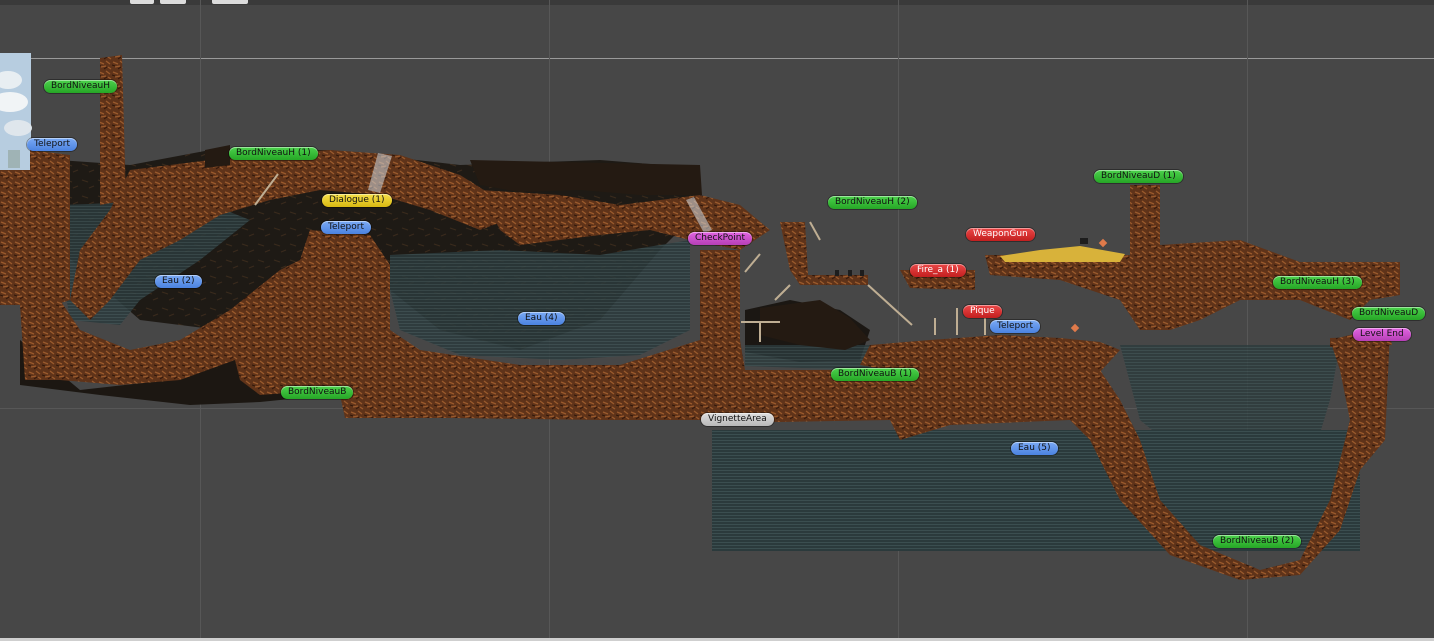 This screenshot has width=1434, height=641. What do you see at coordinates (541, 318) in the screenshot?
I see `eau-4-label: Eau (4)` at bounding box center [541, 318].